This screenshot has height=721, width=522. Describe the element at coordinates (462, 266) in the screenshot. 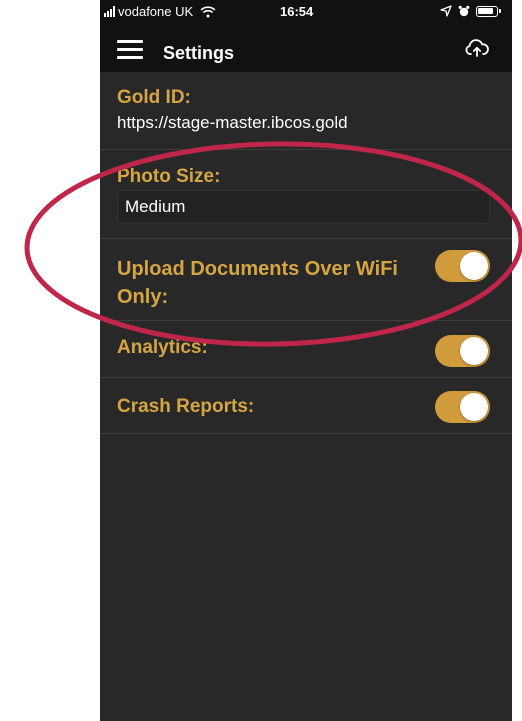

I see `upload-wifi-only-toggle` at that location.